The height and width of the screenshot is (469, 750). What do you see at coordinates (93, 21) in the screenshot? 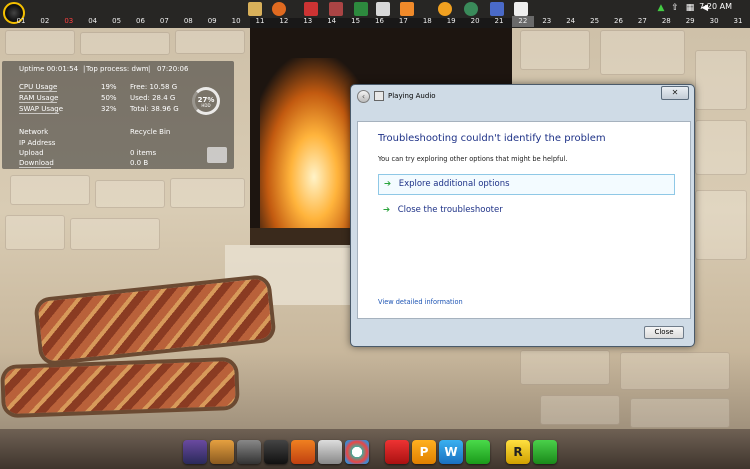
I see `calendar-day: 04` at bounding box center [93, 21].